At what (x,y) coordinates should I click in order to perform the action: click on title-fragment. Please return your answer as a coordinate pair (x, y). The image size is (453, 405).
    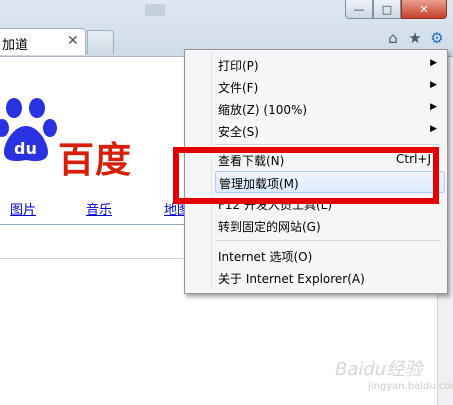
    Looking at the image, I should click on (155, 10).